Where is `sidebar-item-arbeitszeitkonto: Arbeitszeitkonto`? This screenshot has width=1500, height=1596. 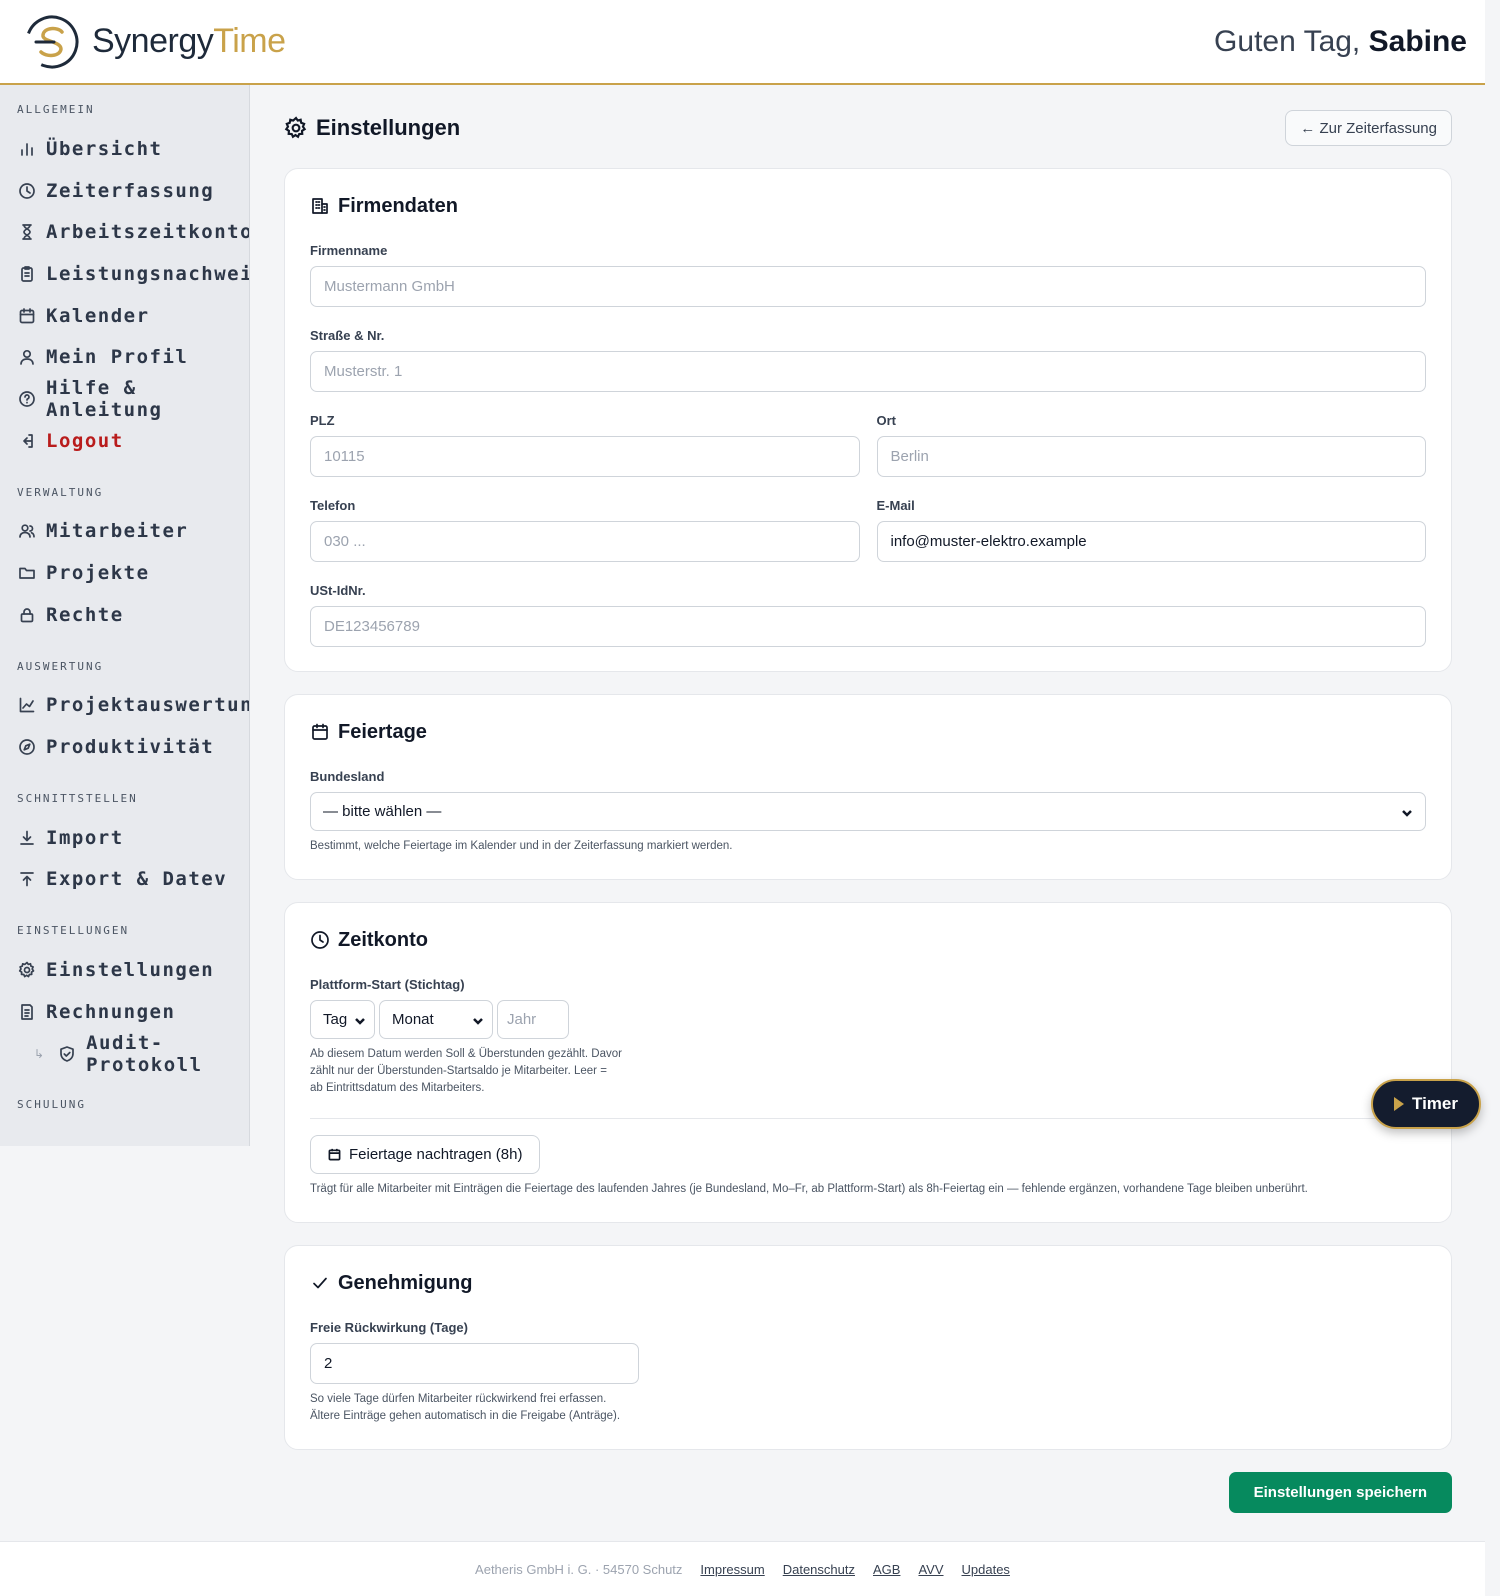 sidebar-item-arbeitszeitkonto: Arbeitszeitkonto is located at coordinates (124, 232).